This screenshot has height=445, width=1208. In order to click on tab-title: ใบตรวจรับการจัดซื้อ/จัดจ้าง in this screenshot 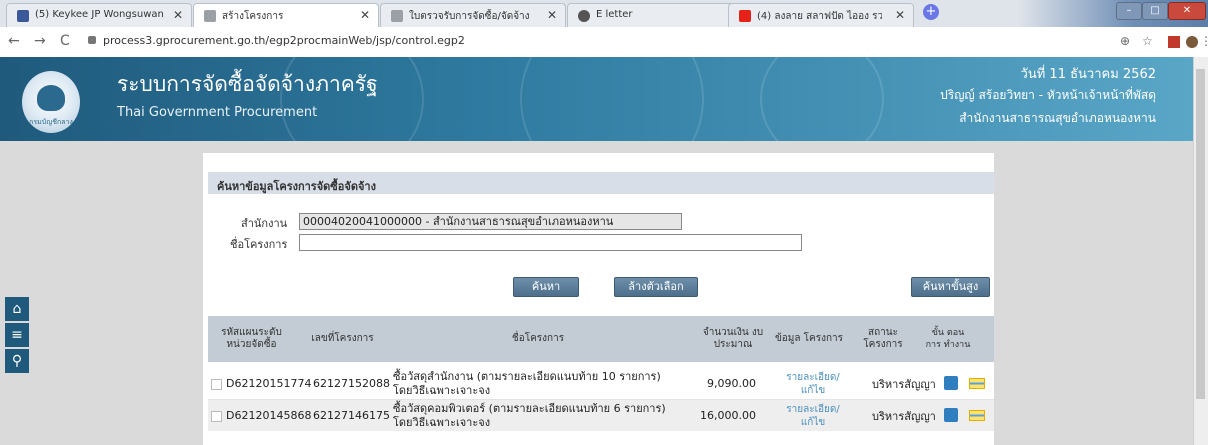, I will do `click(469, 16)`.